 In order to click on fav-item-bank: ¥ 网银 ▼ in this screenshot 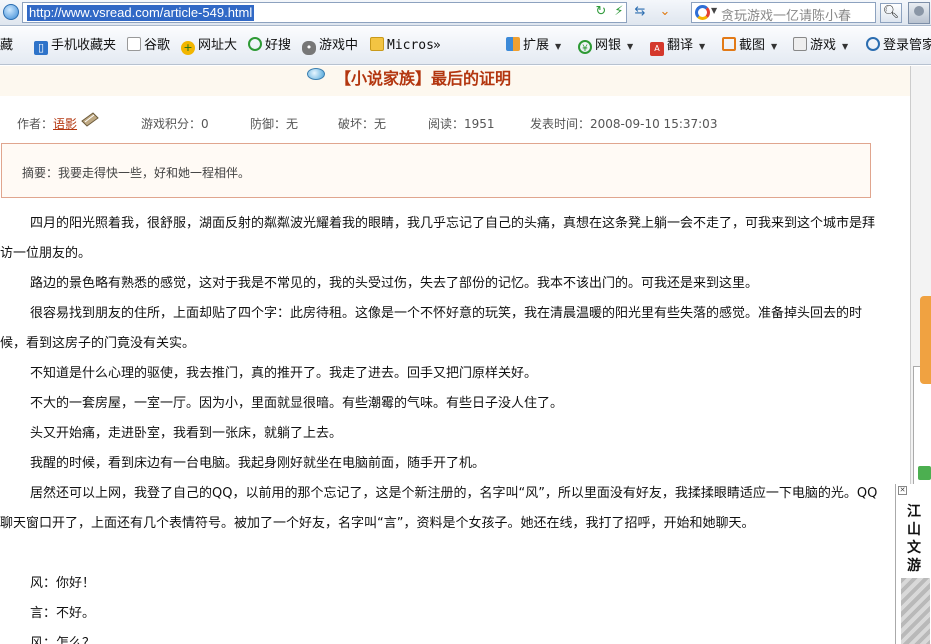, I will do `click(605, 46)`.